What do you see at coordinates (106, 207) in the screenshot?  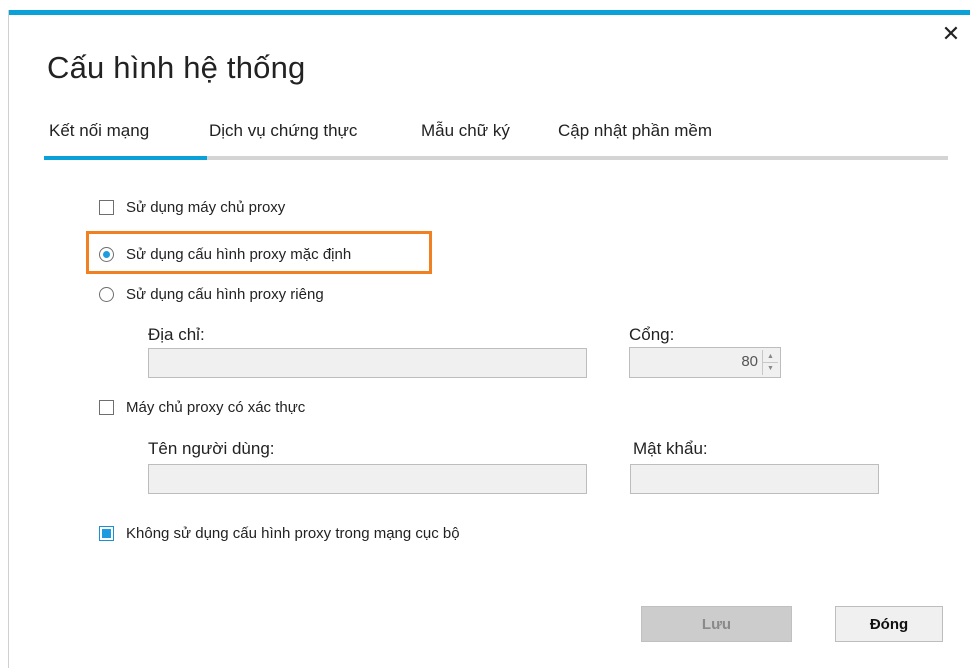 I see `use-proxy-checkbox` at bounding box center [106, 207].